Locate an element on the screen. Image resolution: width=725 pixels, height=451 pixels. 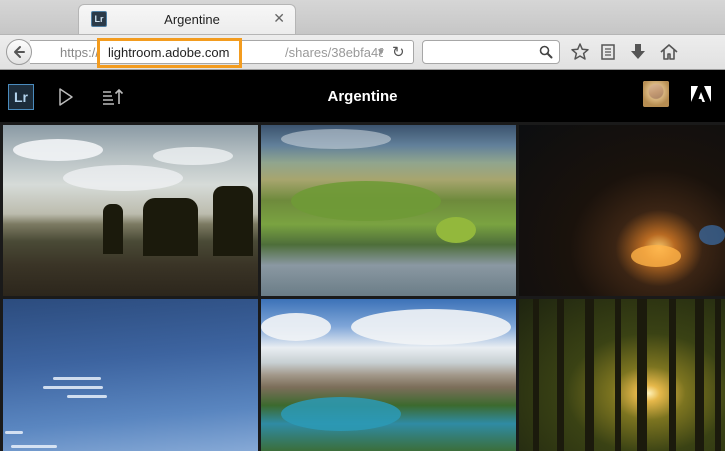
home-icon is located at coordinates (669, 52).